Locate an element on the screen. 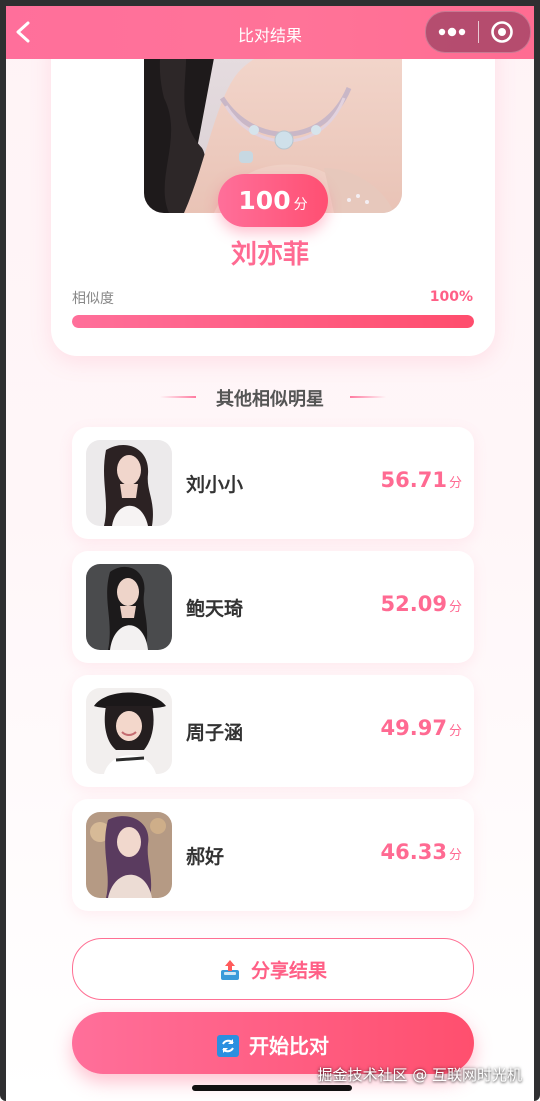 This screenshot has height=1101, width=540. list-item-score: 49.97 分 is located at coordinates (421, 728).